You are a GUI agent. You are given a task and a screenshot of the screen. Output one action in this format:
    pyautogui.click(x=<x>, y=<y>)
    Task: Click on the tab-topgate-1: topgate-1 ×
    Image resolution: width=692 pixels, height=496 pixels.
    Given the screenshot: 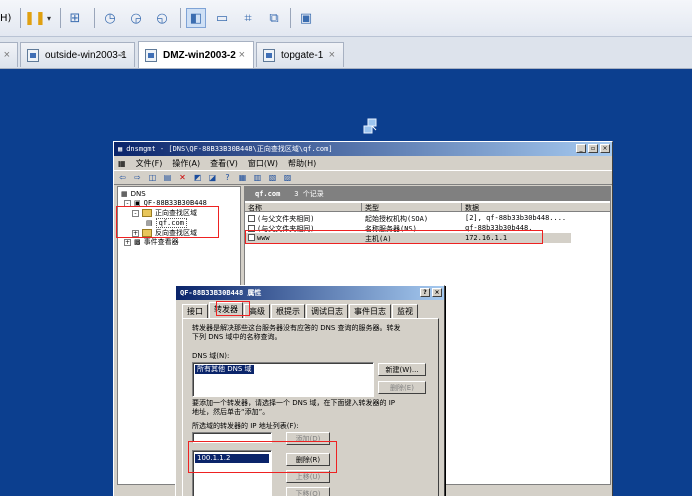 What is the action you would take?
    pyautogui.click(x=300, y=54)
    